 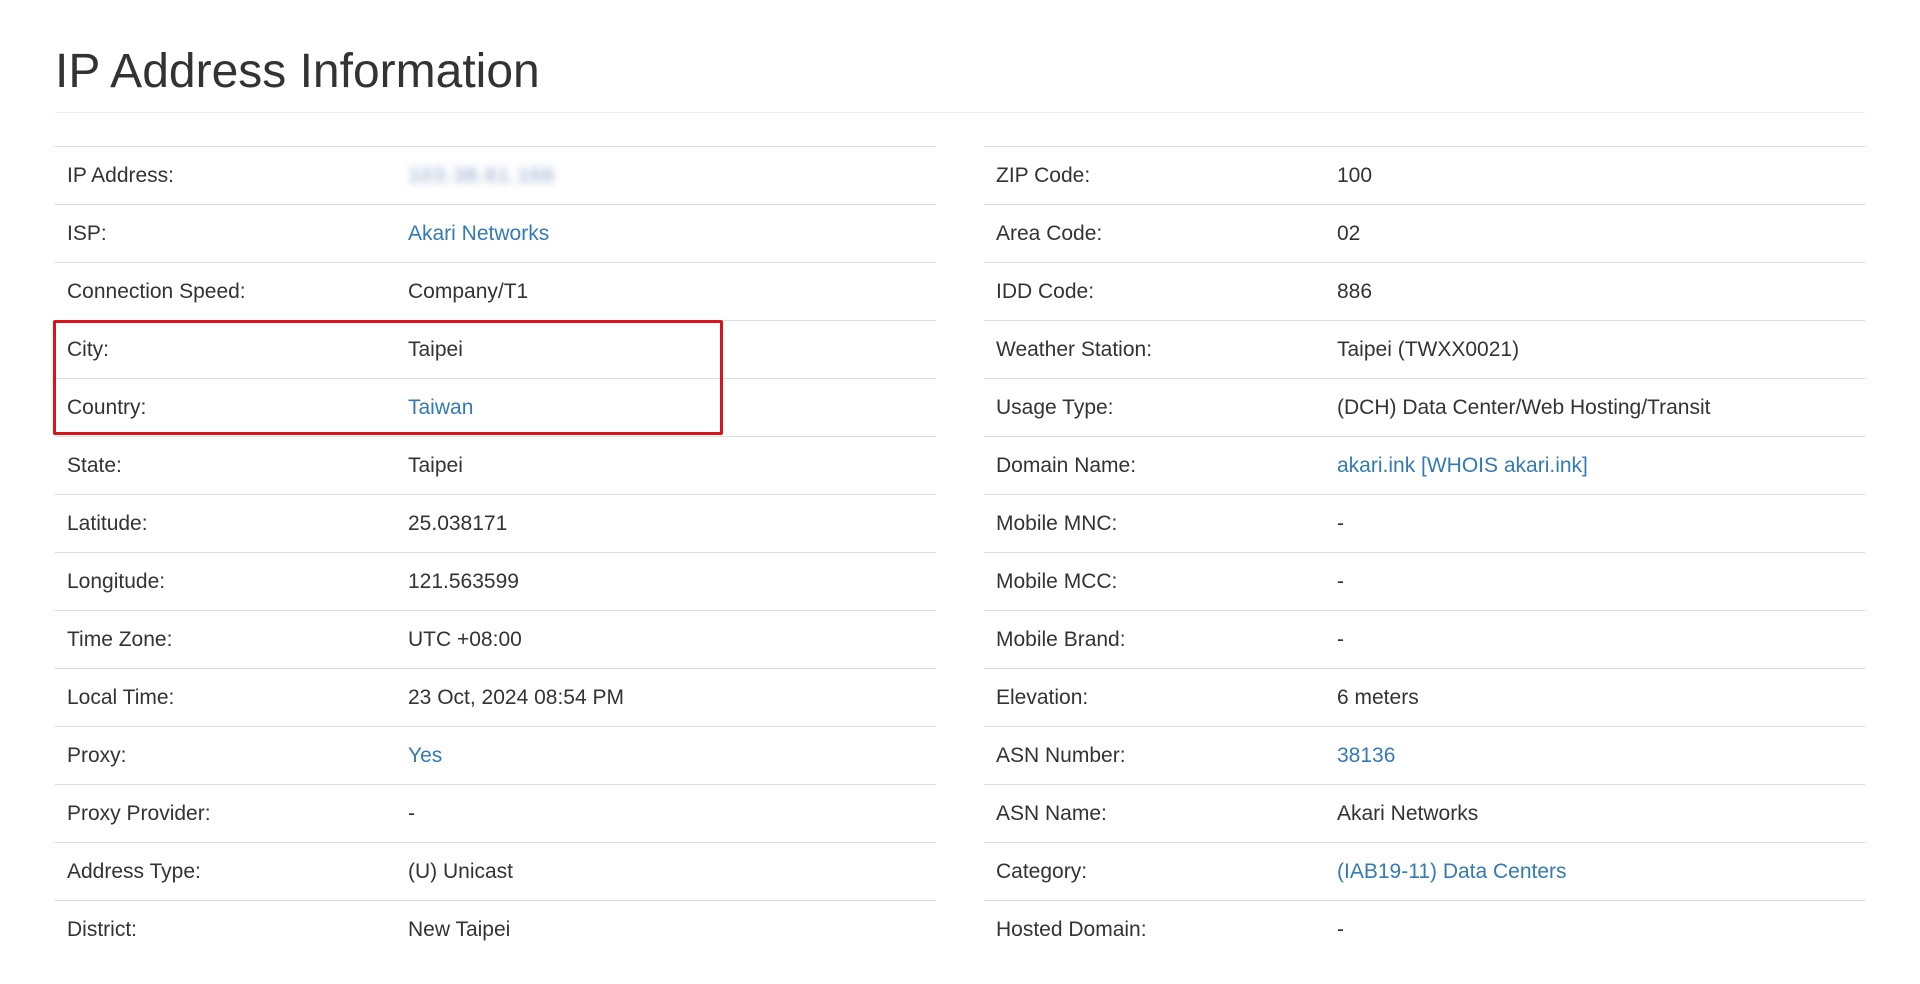 I want to click on zip-code-value: 100, so click(x=1355, y=175).